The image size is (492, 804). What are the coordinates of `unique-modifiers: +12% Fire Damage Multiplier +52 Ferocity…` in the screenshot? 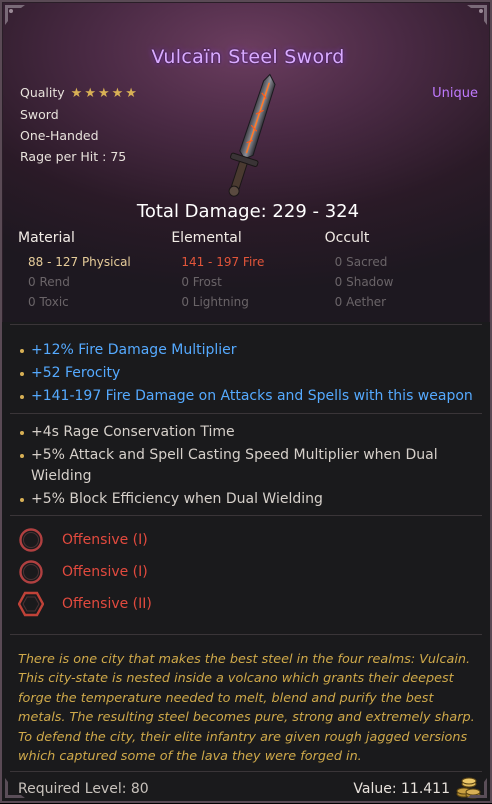 It's located at (249, 374).